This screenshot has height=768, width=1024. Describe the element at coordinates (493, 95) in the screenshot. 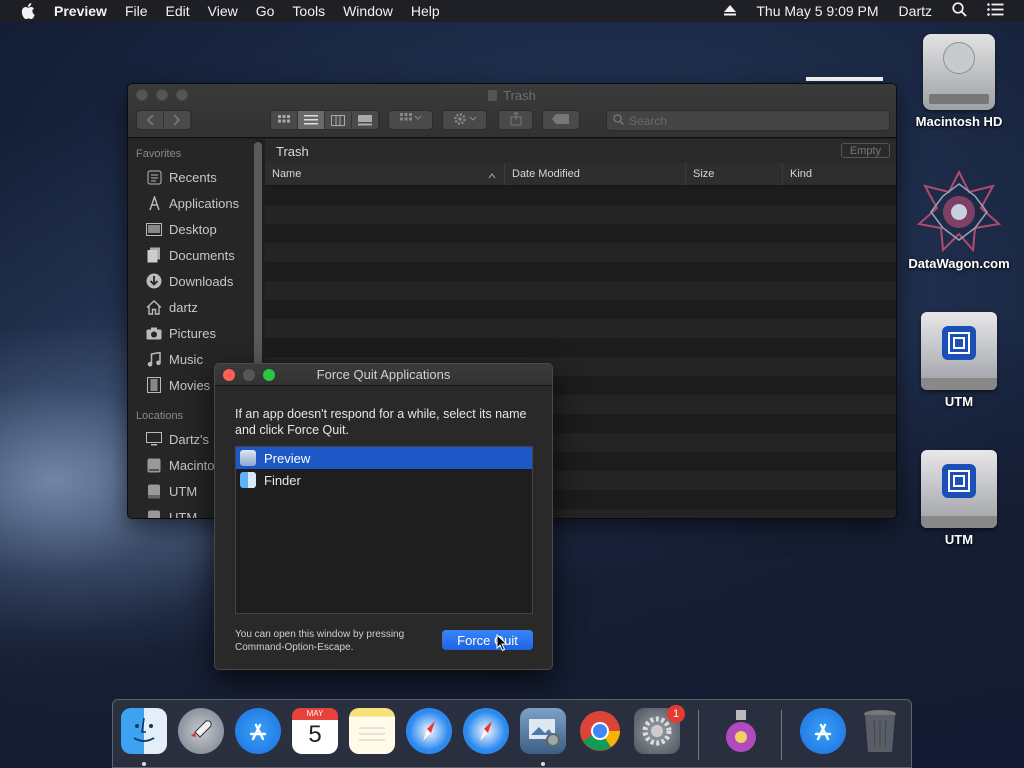

I see `trash-icon` at that location.